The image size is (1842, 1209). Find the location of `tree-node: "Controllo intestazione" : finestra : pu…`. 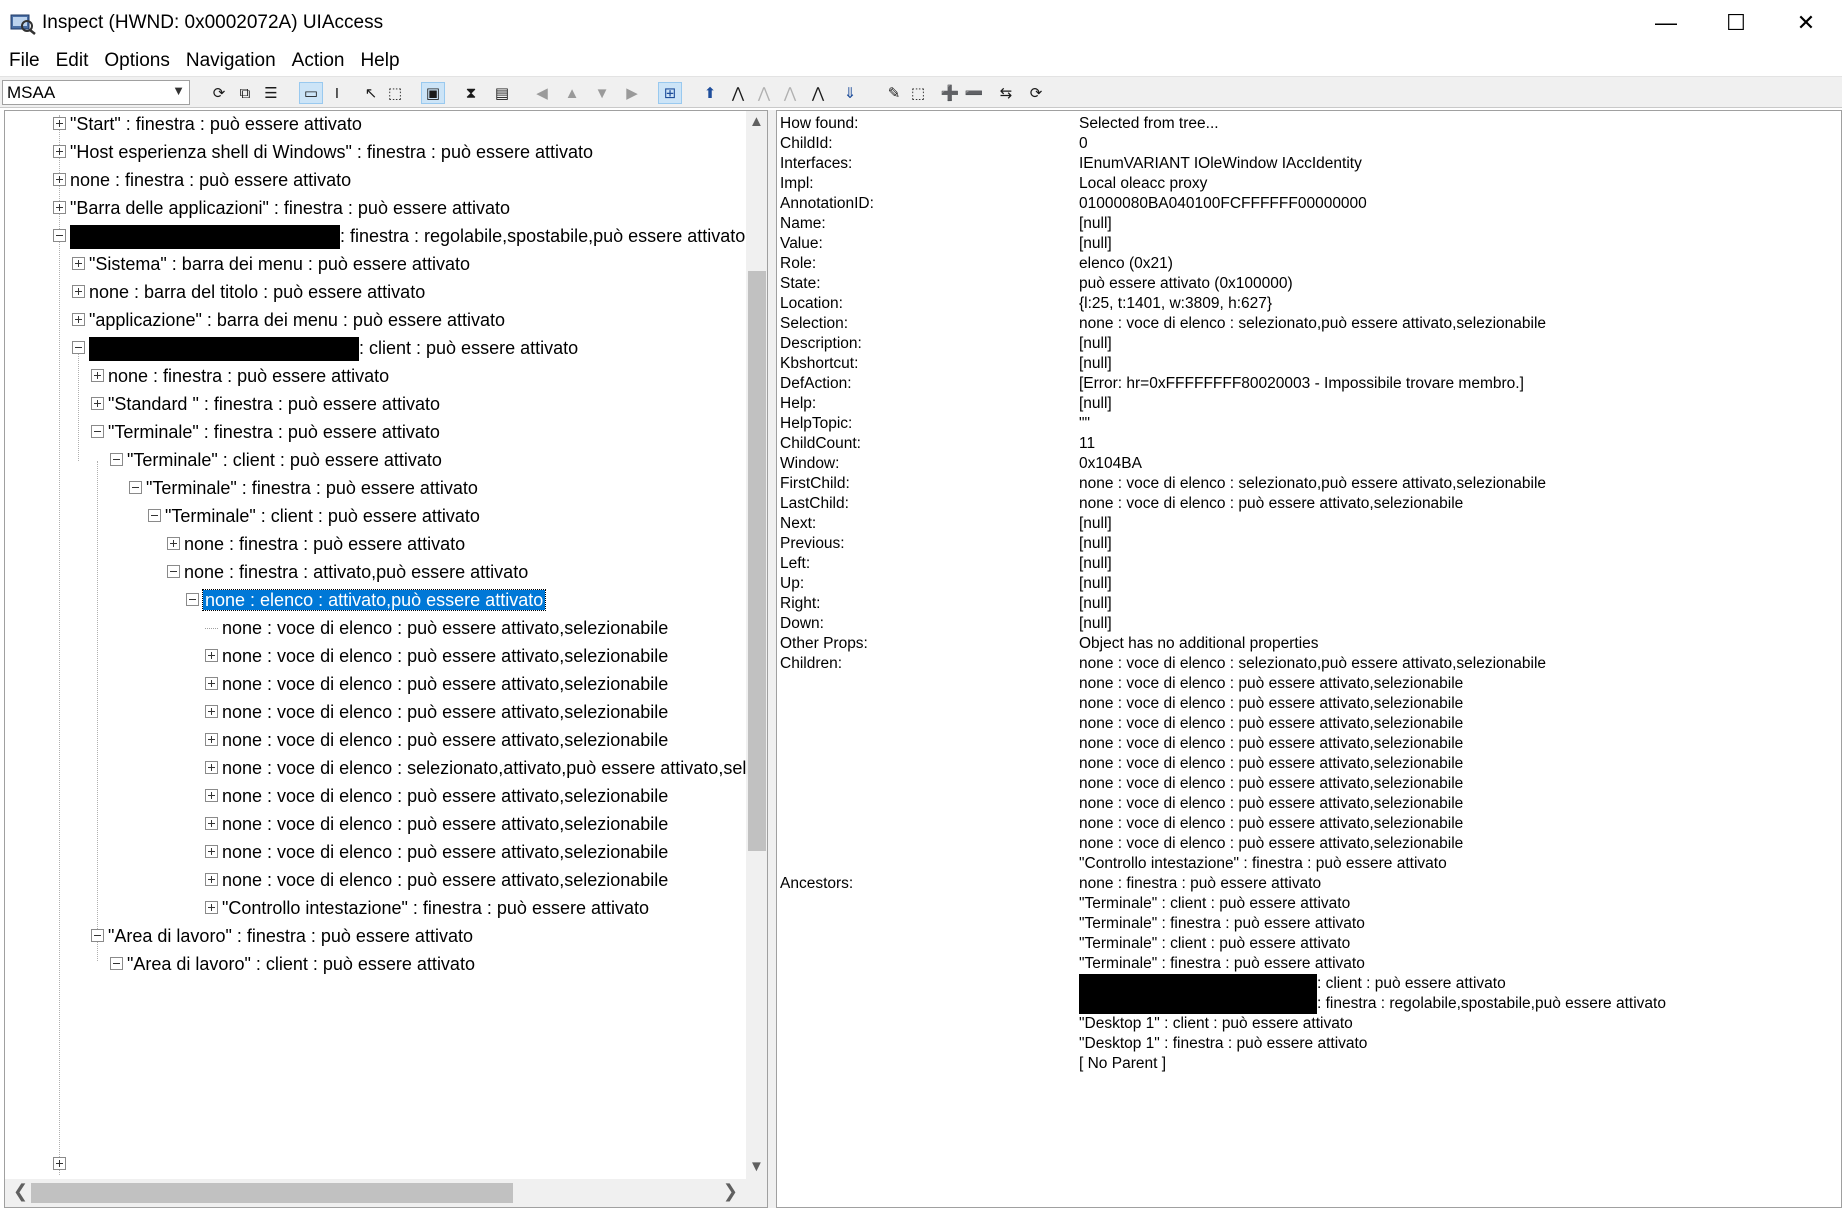

tree-node: "Controllo intestazione" : finestra : pu… is located at coordinates (427, 908).